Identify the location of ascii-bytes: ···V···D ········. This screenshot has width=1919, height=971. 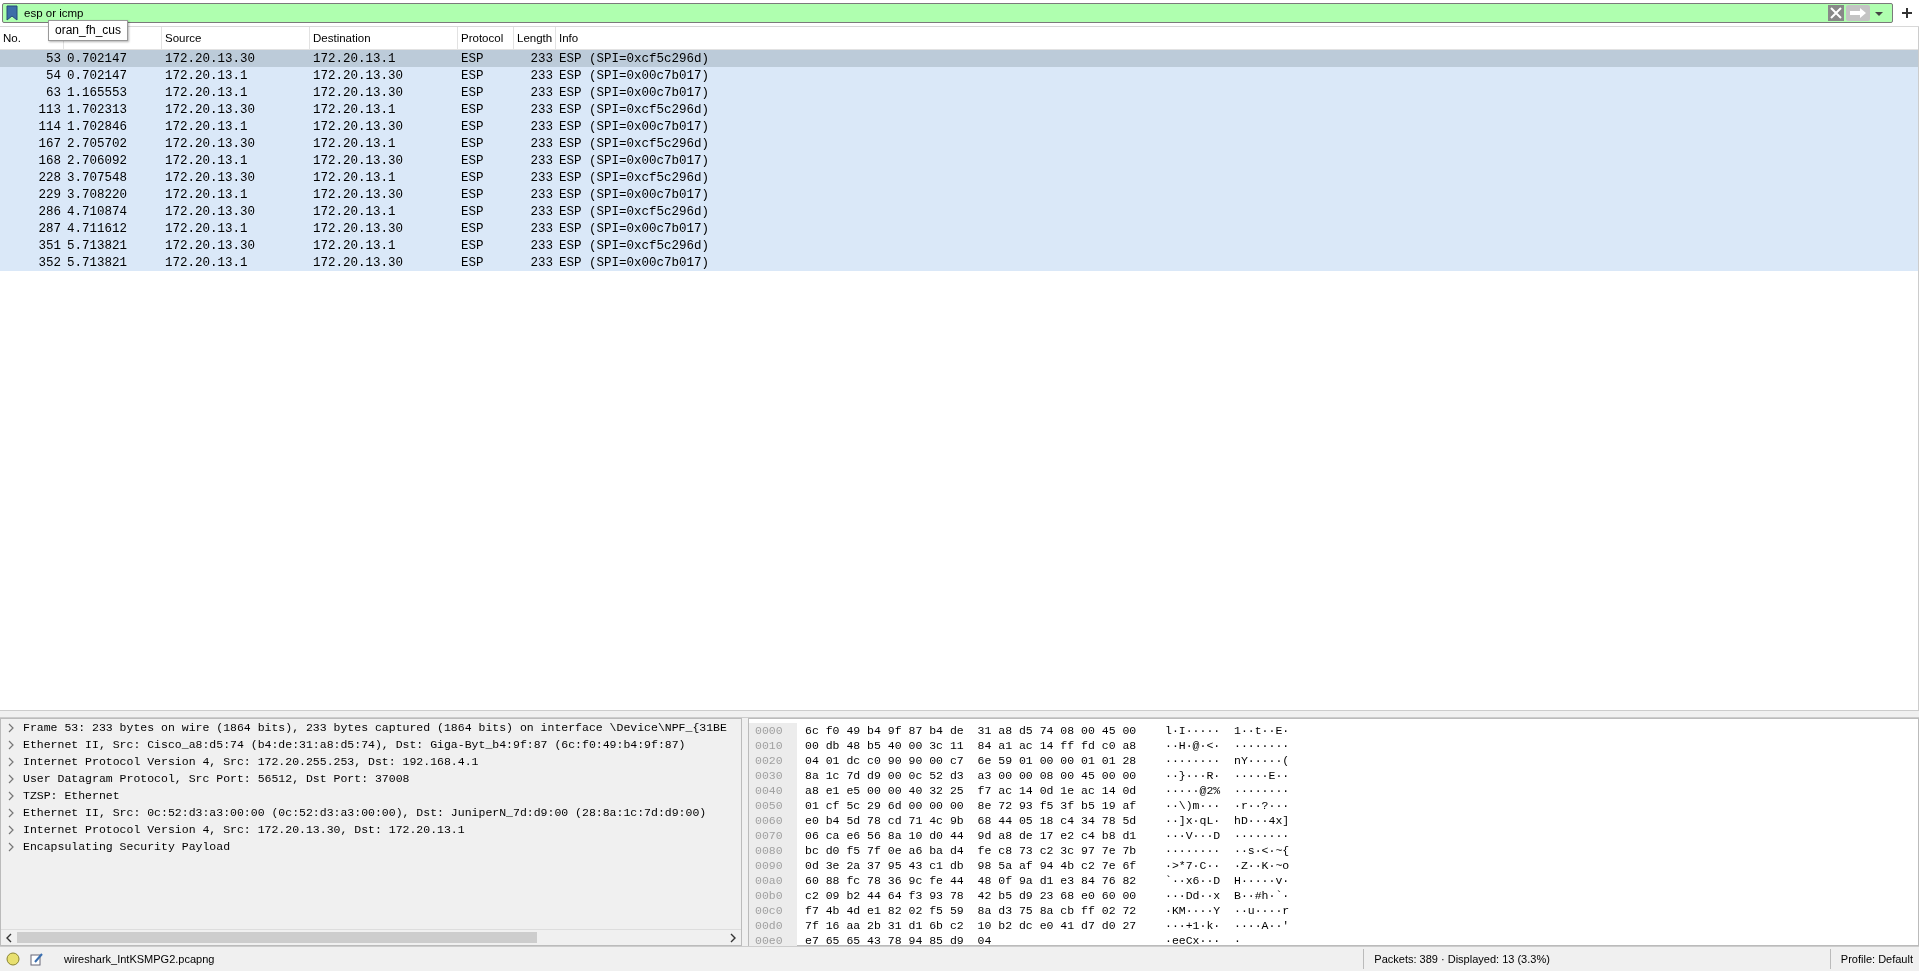
(1227, 835).